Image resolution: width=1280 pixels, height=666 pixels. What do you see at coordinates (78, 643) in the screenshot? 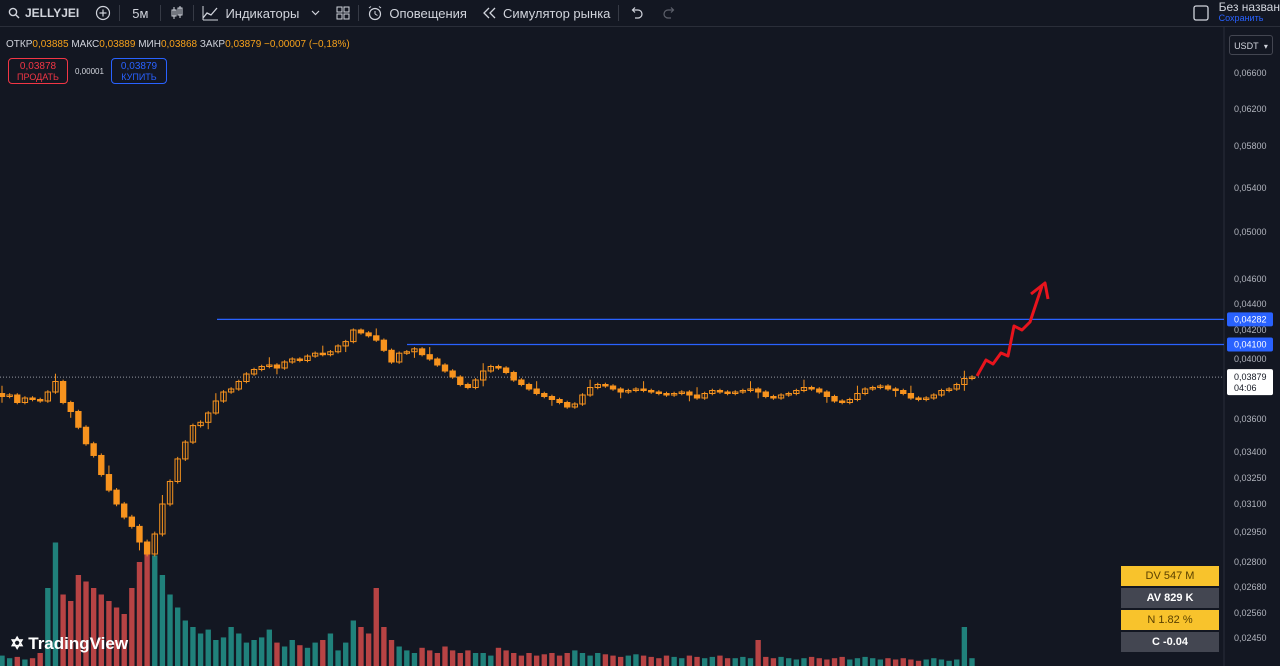
I see `brand-name: TradingView` at bounding box center [78, 643].